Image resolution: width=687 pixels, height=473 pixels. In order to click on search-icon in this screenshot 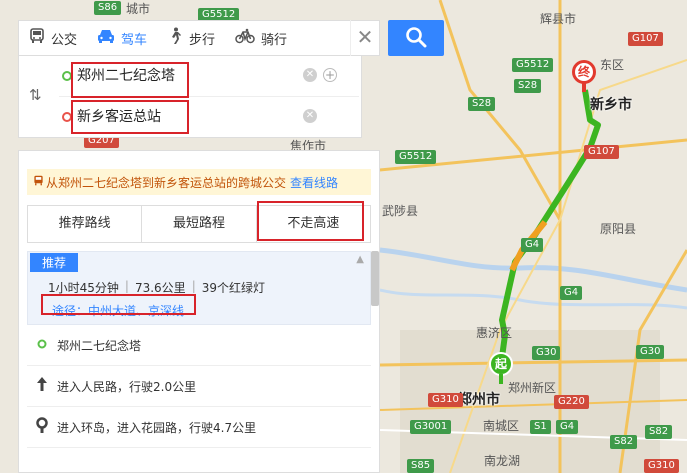, I will do `click(416, 38)`.